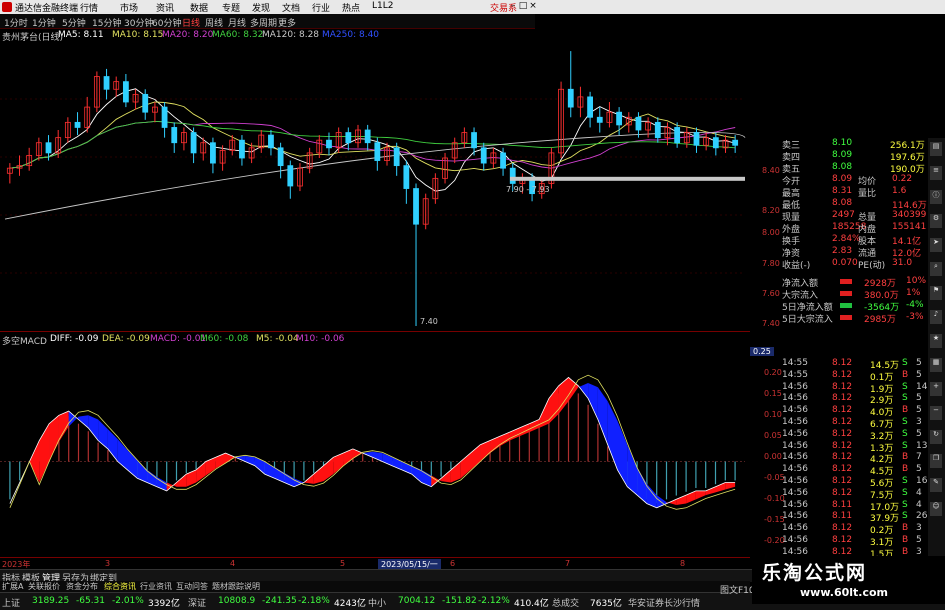 The height and width of the screenshot is (610, 945). Describe the element at coordinates (321, 7) in the screenshot. I see `menu-item: 行业` at that location.